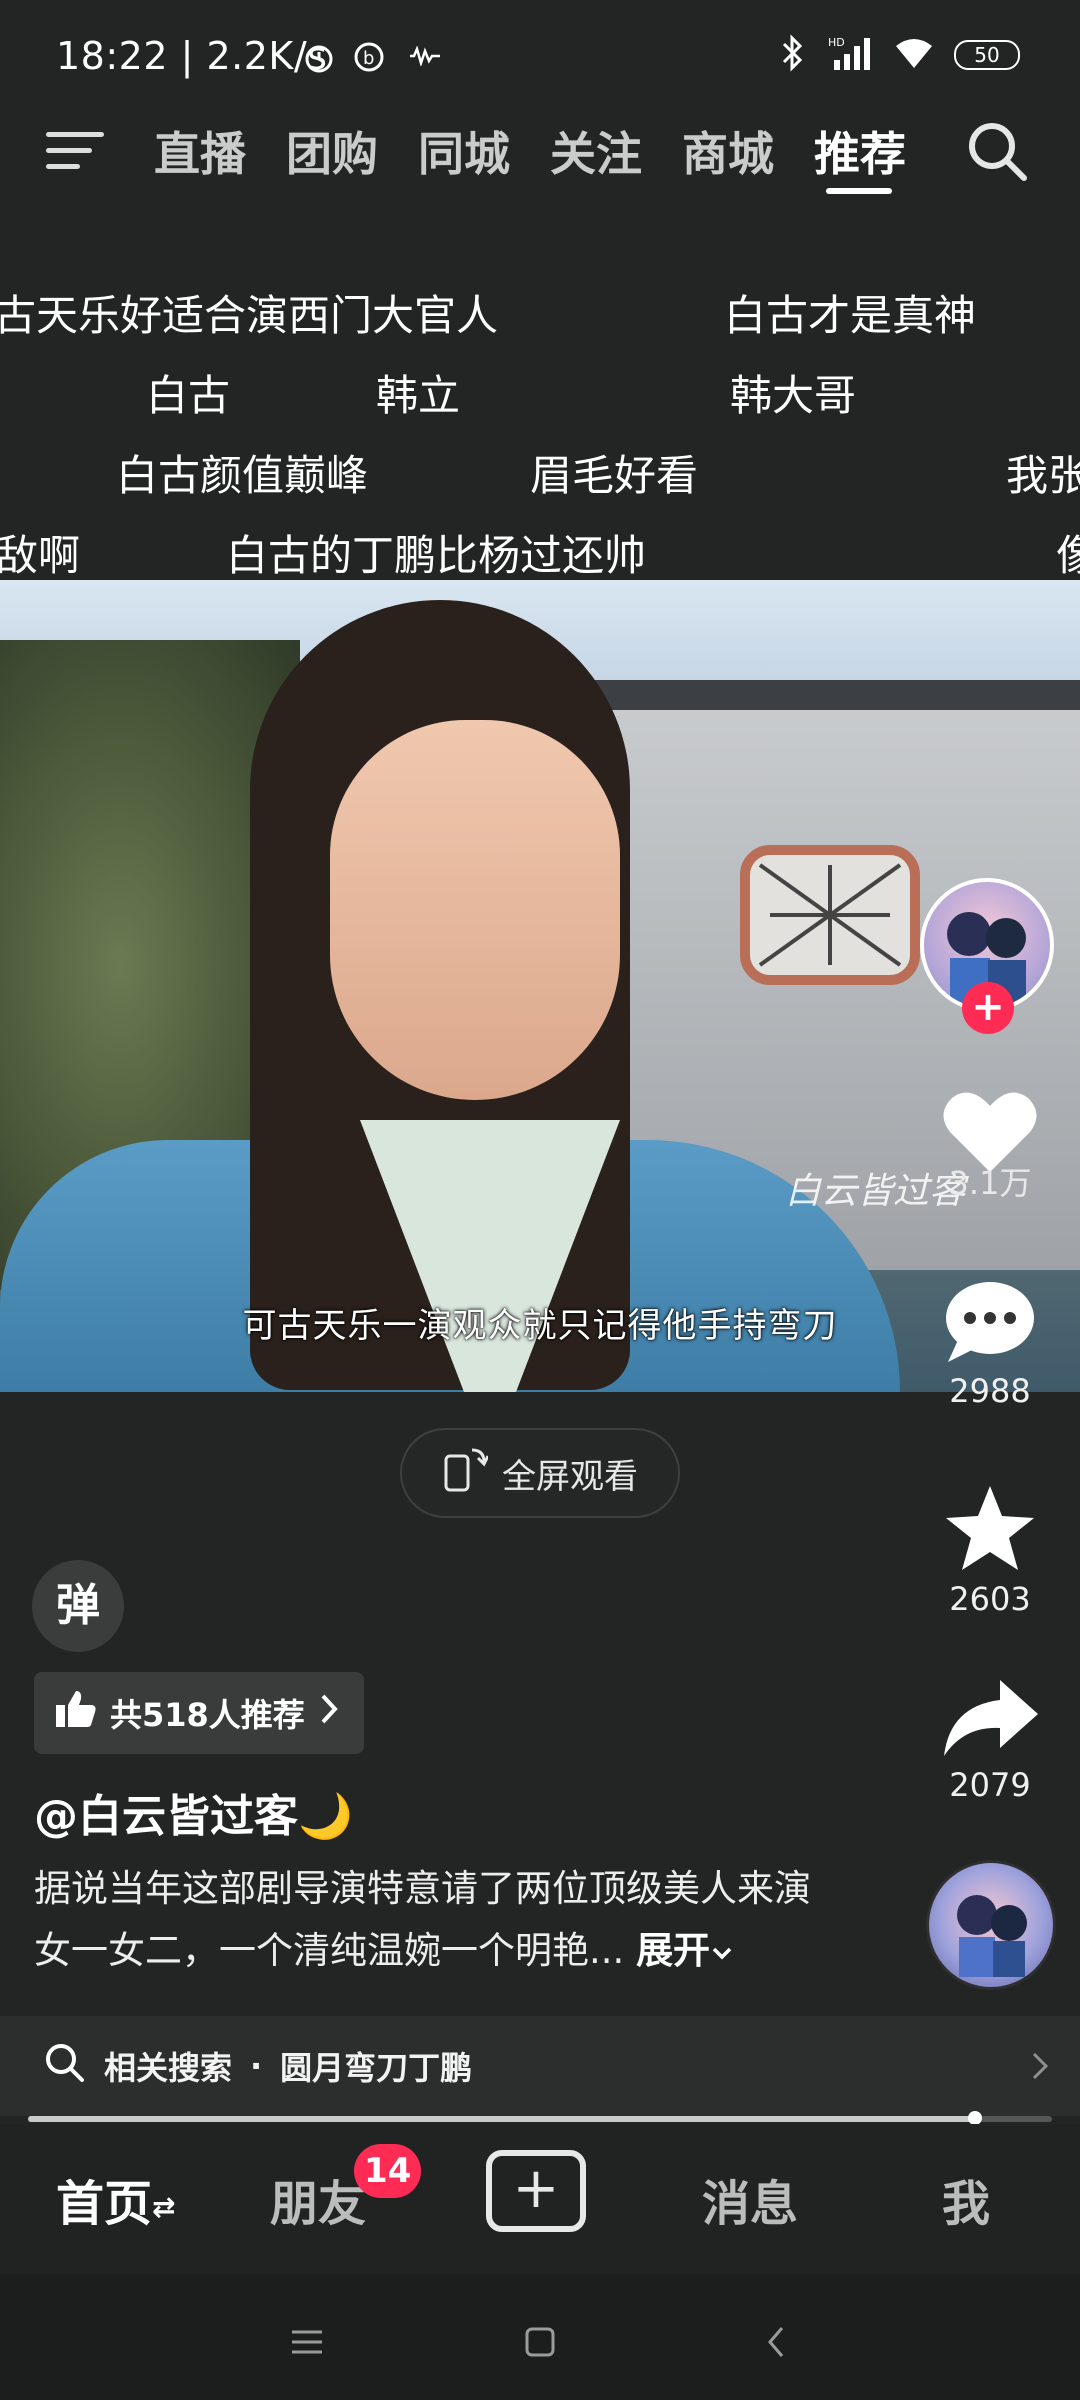 The height and width of the screenshot is (2400, 1080). What do you see at coordinates (307, 2344) in the screenshot?
I see `recent-apps-icon` at bounding box center [307, 2344].